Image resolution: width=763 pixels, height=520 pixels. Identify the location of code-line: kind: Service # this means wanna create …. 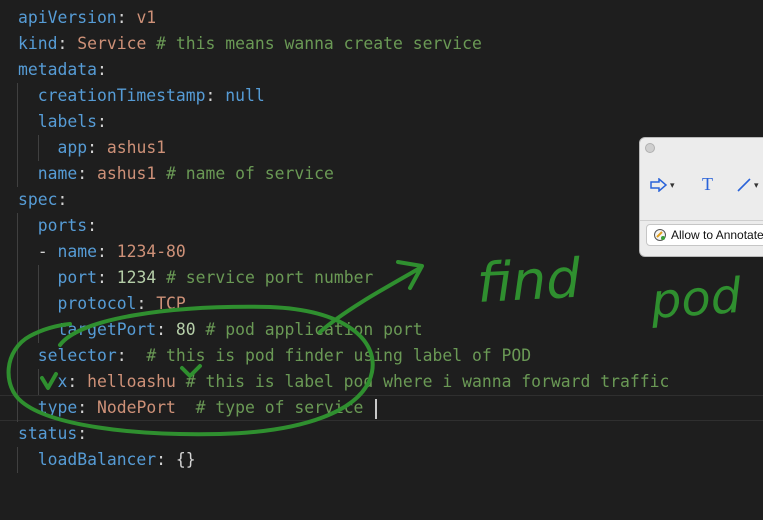
(381, 44).